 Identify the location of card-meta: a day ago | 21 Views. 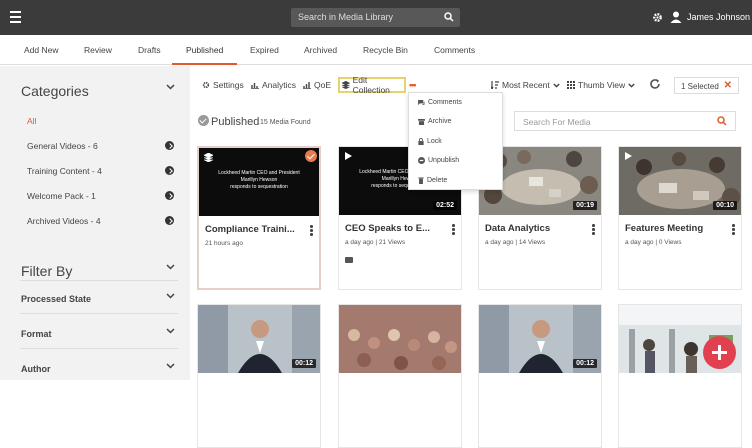
(375, 242).